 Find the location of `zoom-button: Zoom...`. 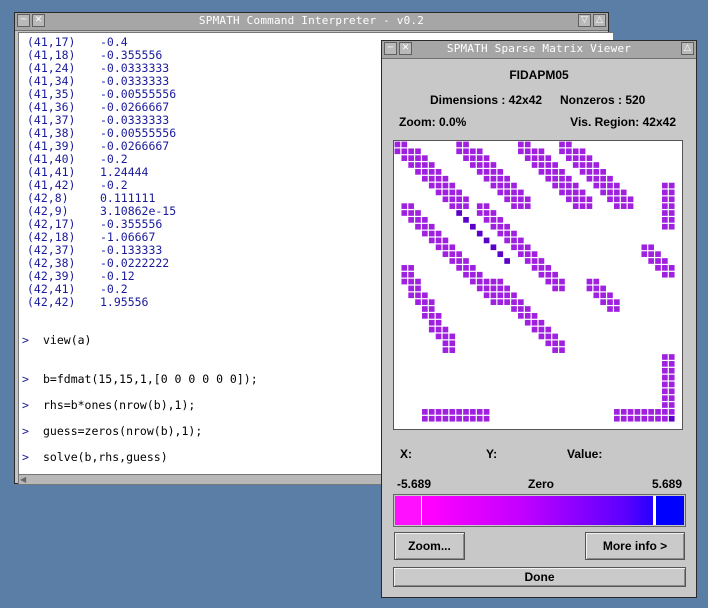

zoom-button: Zoom... is located at coordinates (429, 546).